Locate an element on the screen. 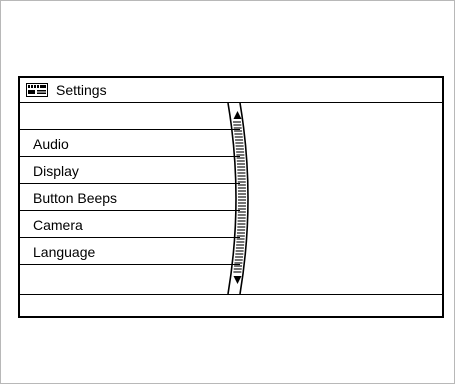 This screenshot has width=455, height=384. menu-item-audio: Audio is located at coordinates (130, 143).